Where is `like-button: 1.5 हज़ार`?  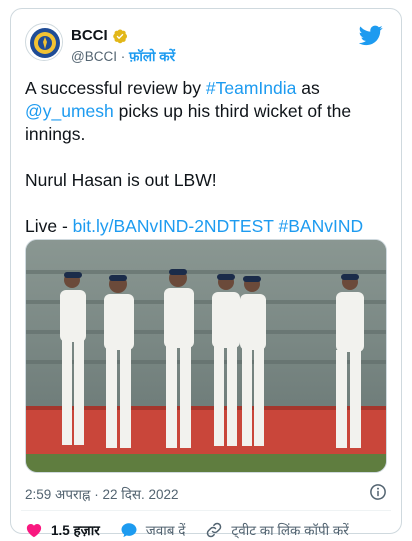 like-button: 1.5 हज़ार is located at coordinates (62, 530).